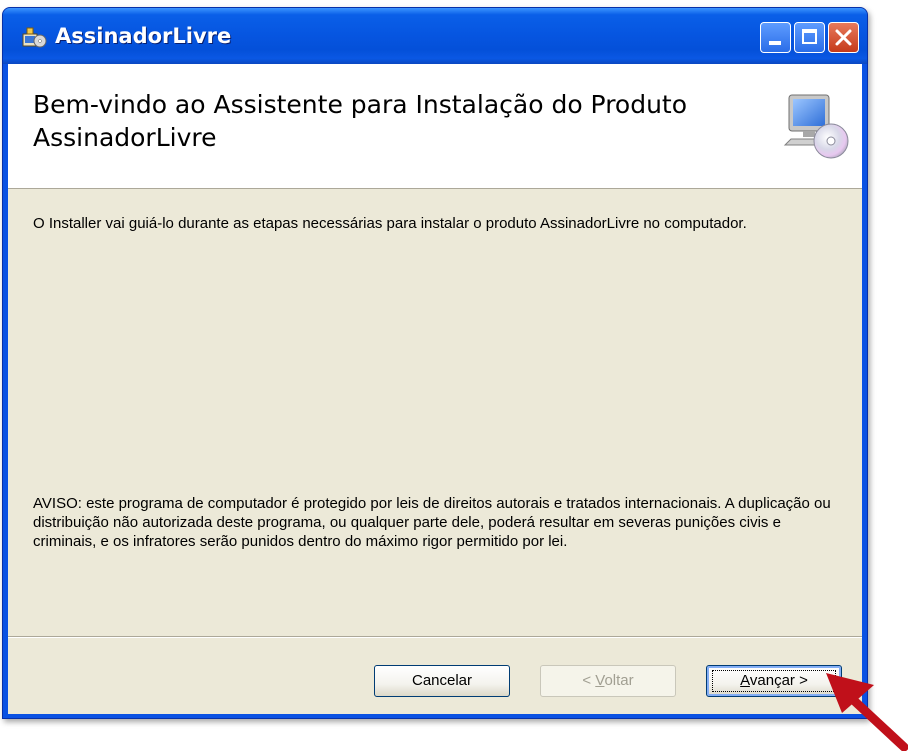 Image resolution: width=909 pixels, height=751 pixels. I want to click on close-button, so click(843, 37).